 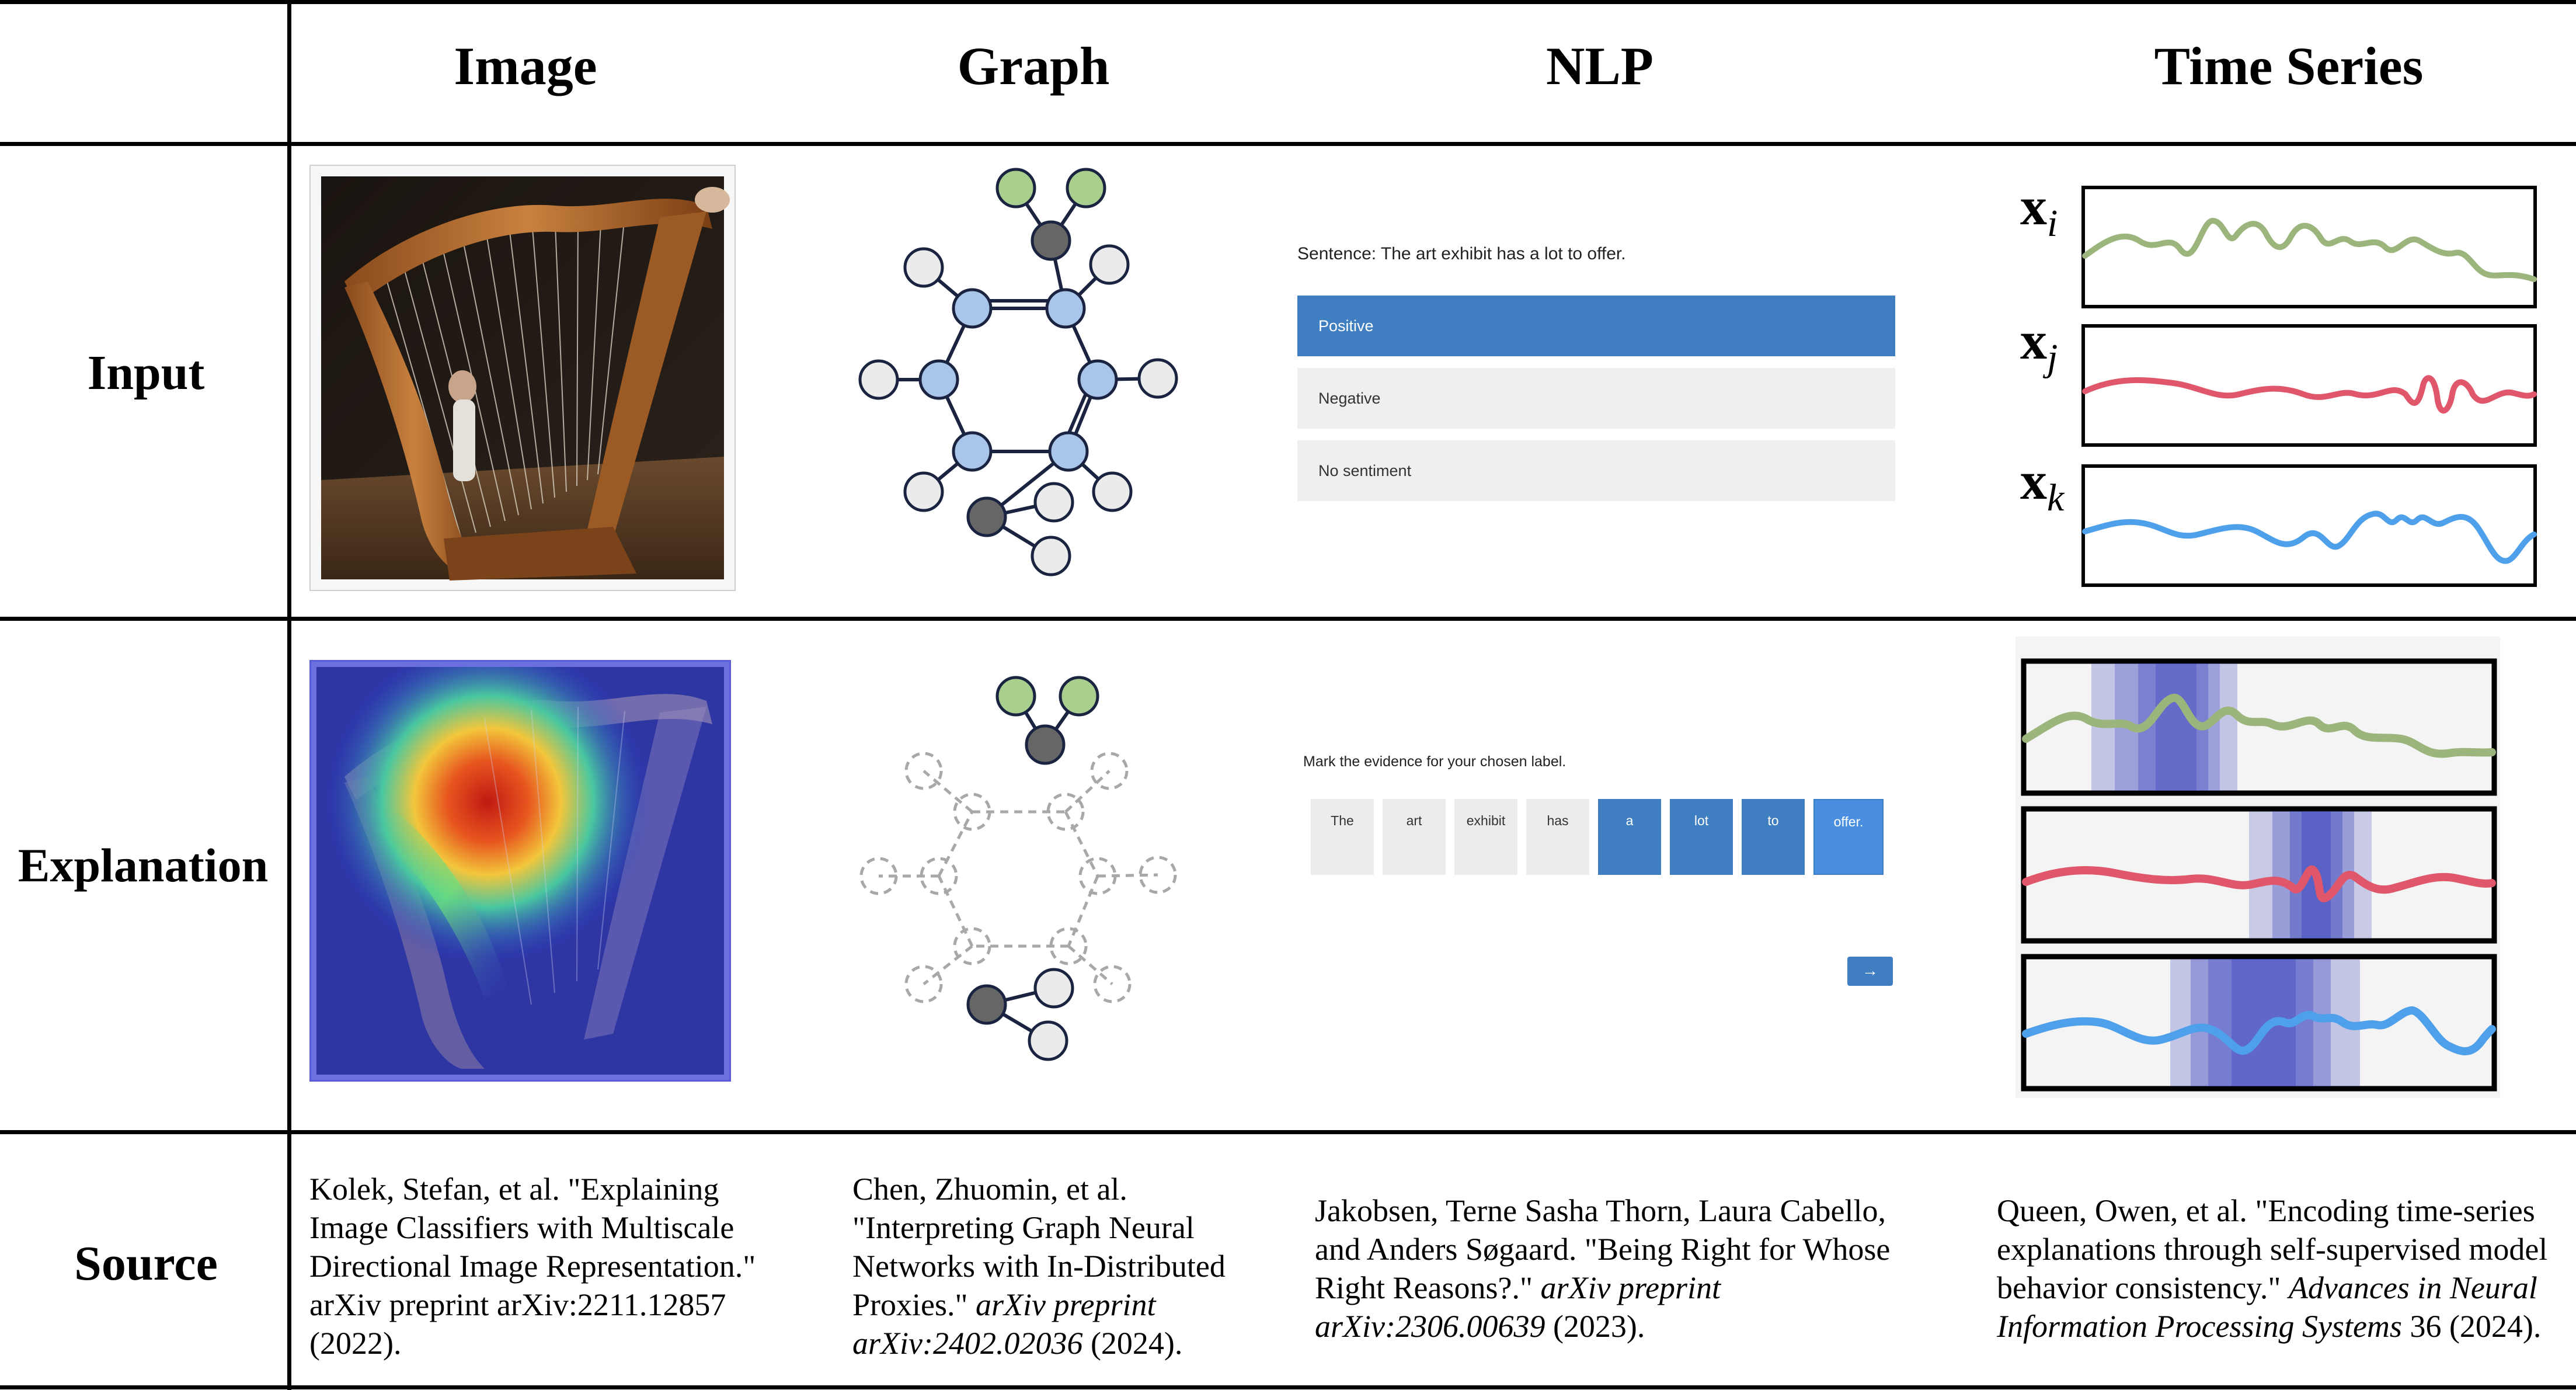 What do you see at coordinates (1701, 837) in the screenshot?
I see `token-lot: lot` at bounding box center [1701, 837].